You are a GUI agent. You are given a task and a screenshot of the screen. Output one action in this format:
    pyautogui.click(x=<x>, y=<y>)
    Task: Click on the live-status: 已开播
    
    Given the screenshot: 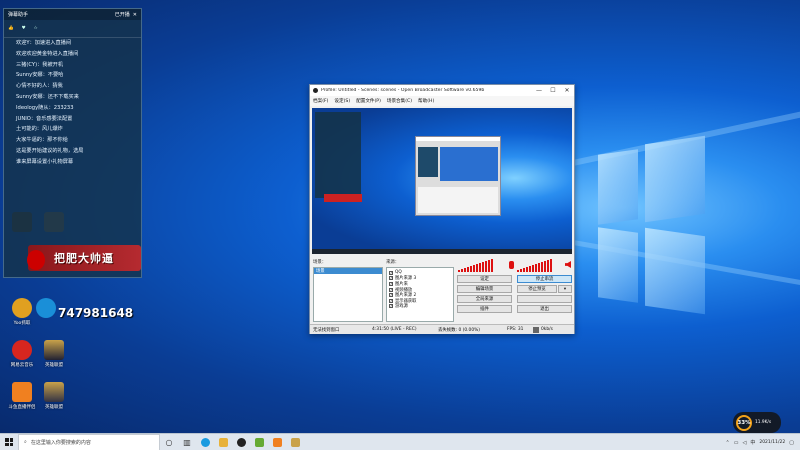 What is the action you would take?
    pyautogui.click(x=122, y=15)
    